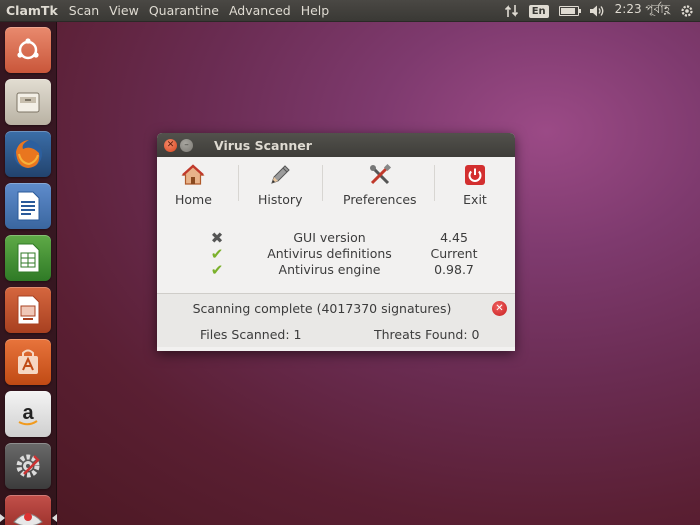 Image resolution: width=700 pixels, height=525 pixels. What do you see at coordinates (322, 308) in the screenshot?
I see `scan-complete-message: Scanning complete (4017370 signatures)` at bounding box center [322, 308].